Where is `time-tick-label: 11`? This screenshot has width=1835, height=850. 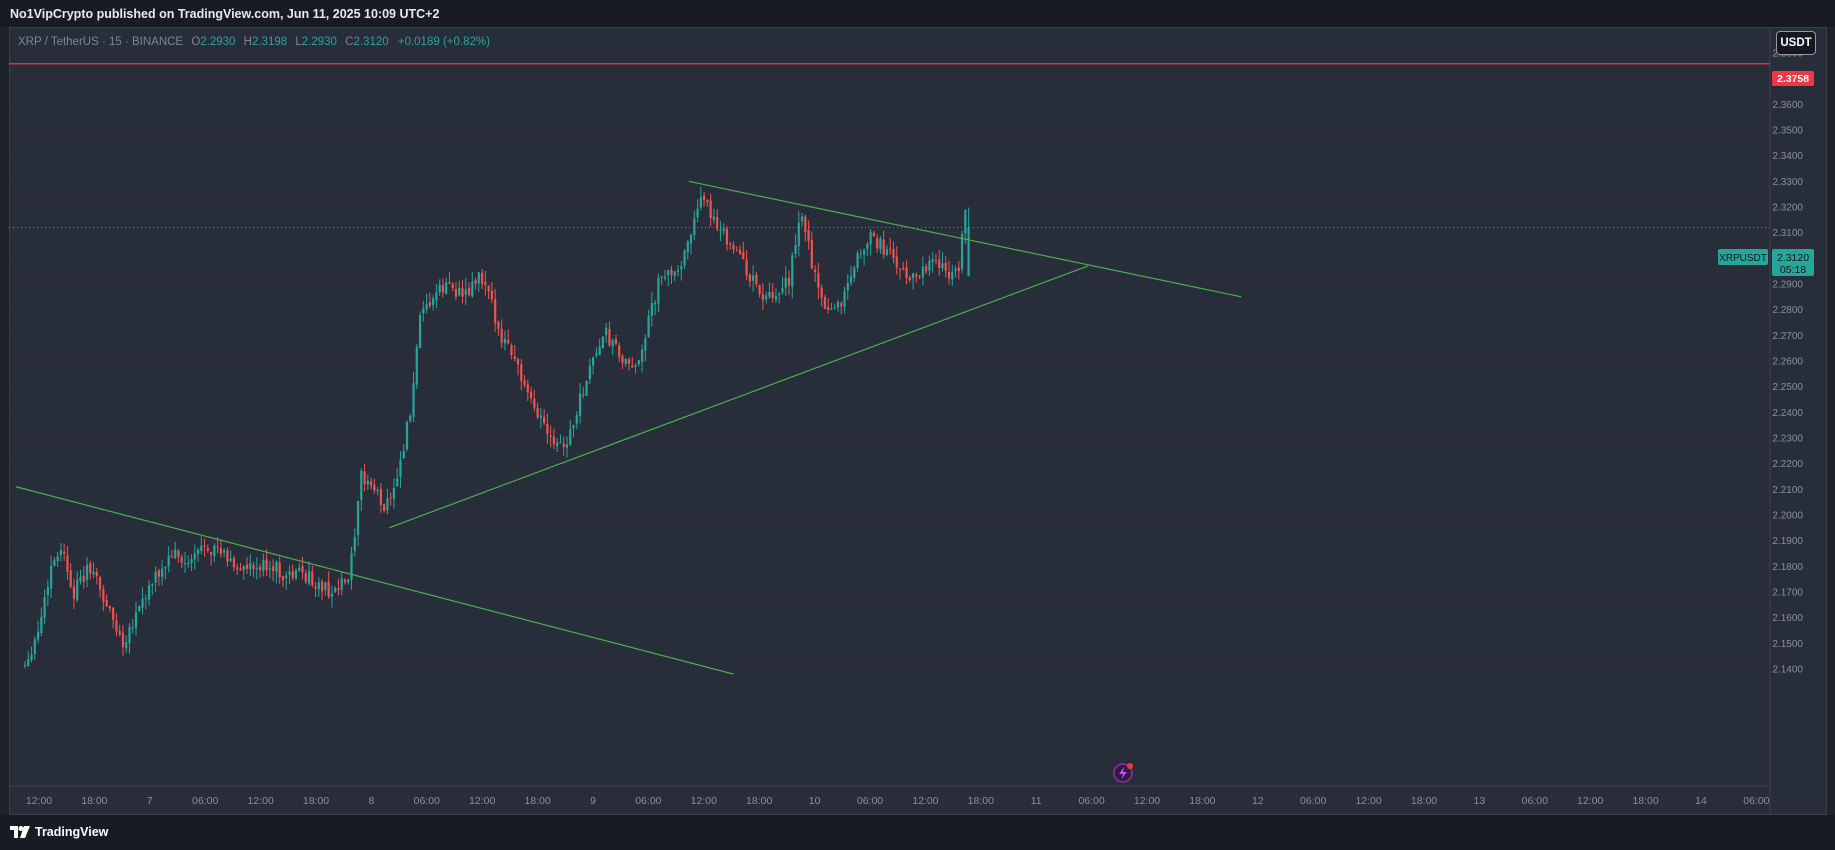 time-tick-label: 11 is located at coordinates (1036, 801).